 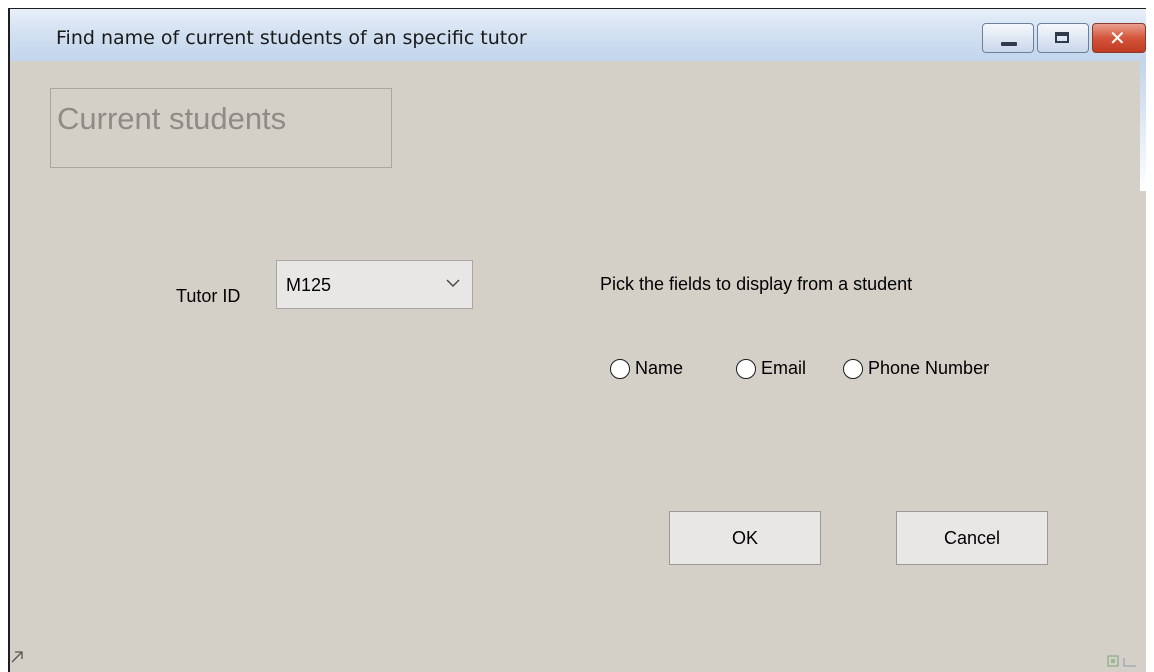 I want to click on maximize-icon, so click(x=1062, y=37).